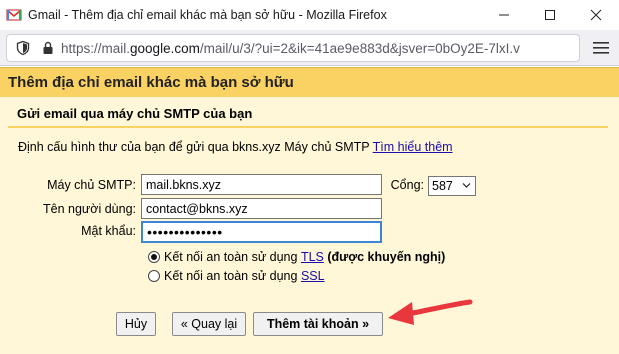 This screenshot has height=354, width=619. Describe the element at coordinates (231, 276) in the screenshot. I see `radio-ssl-label: Kết nối an toàn sử dụng` at that location.